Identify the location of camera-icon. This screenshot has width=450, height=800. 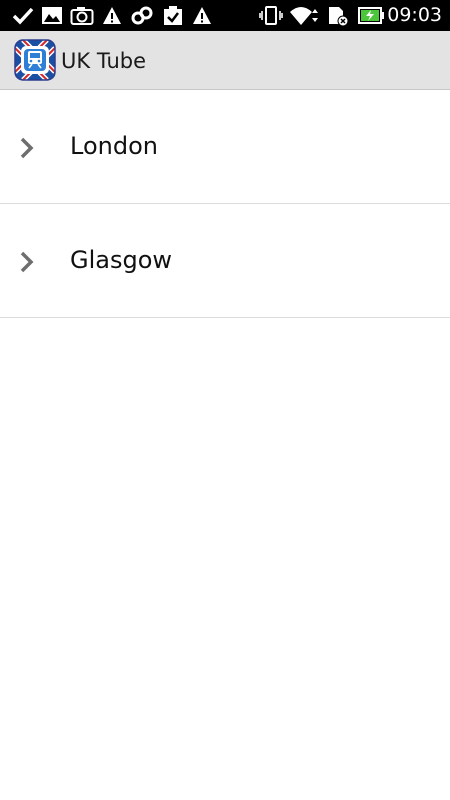
(82, 15).